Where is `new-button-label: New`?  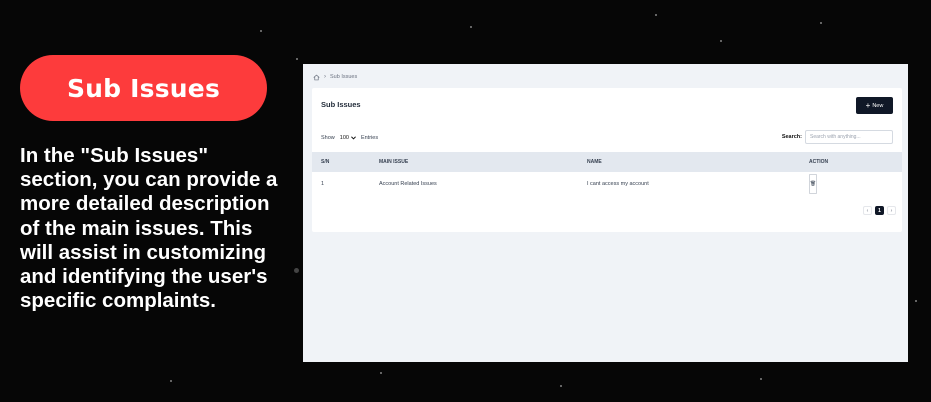
new-button-label: New is located at coordinates (878, 105).